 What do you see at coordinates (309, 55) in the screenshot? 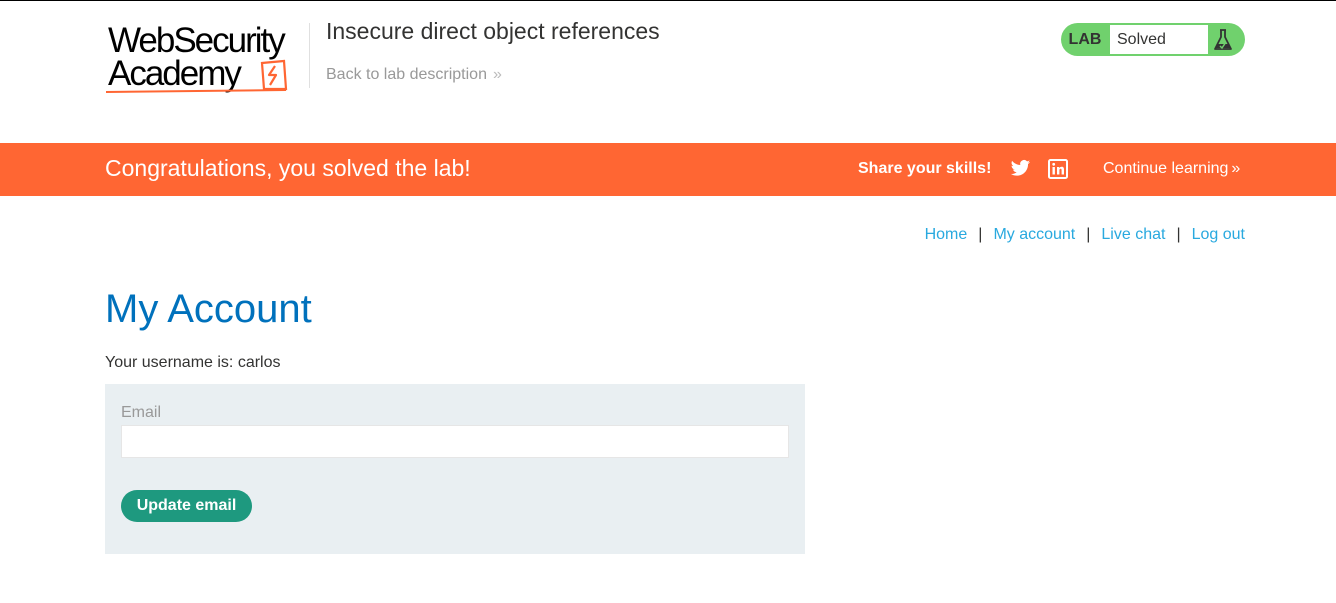
I see `header-divider` at bounding box center [309, 55].